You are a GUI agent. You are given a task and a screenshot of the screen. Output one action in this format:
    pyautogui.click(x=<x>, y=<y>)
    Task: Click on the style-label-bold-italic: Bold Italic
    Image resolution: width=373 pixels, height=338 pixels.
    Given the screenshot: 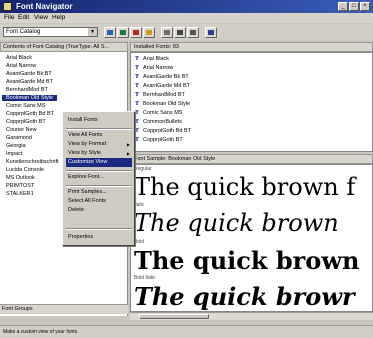 What is the action you would take?
    pyautogui.click(x=145, y=278)
    